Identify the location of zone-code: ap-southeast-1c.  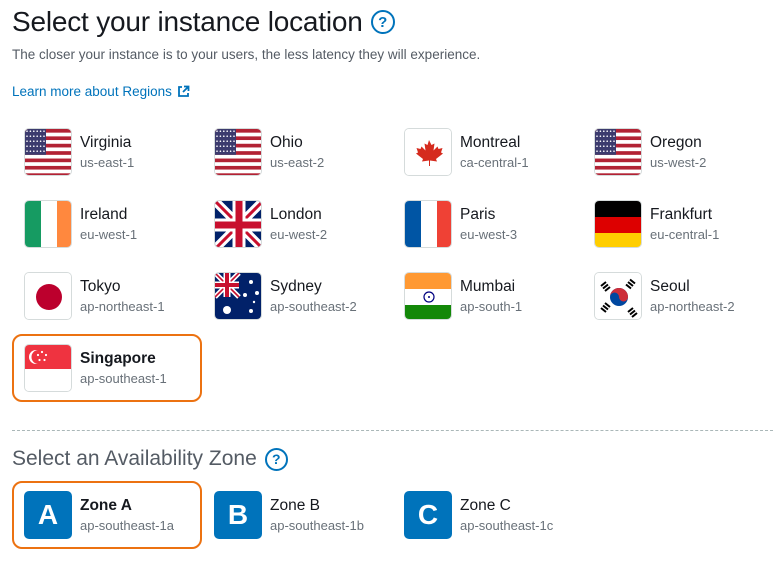
(507, 525).